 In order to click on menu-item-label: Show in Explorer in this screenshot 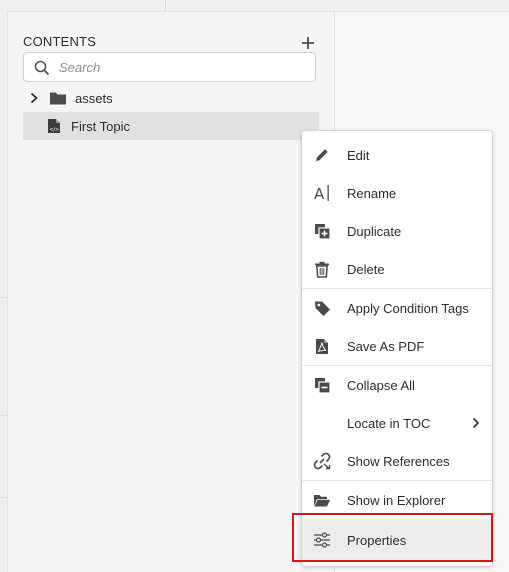, I will do `click(396, 500)`.